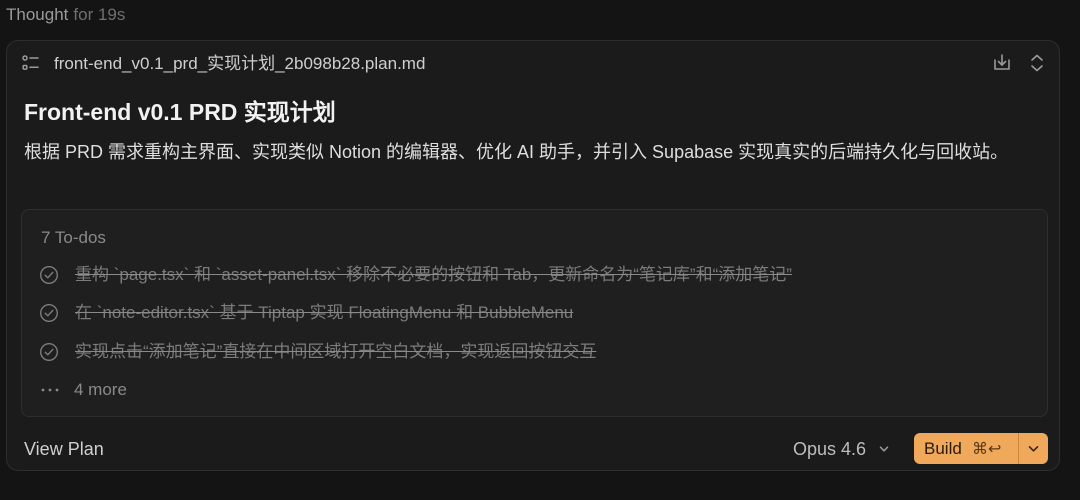 The width and height of the screenshot is (1080, 500). I want to click on view-plan-button: View Plan, so click(64, 449).